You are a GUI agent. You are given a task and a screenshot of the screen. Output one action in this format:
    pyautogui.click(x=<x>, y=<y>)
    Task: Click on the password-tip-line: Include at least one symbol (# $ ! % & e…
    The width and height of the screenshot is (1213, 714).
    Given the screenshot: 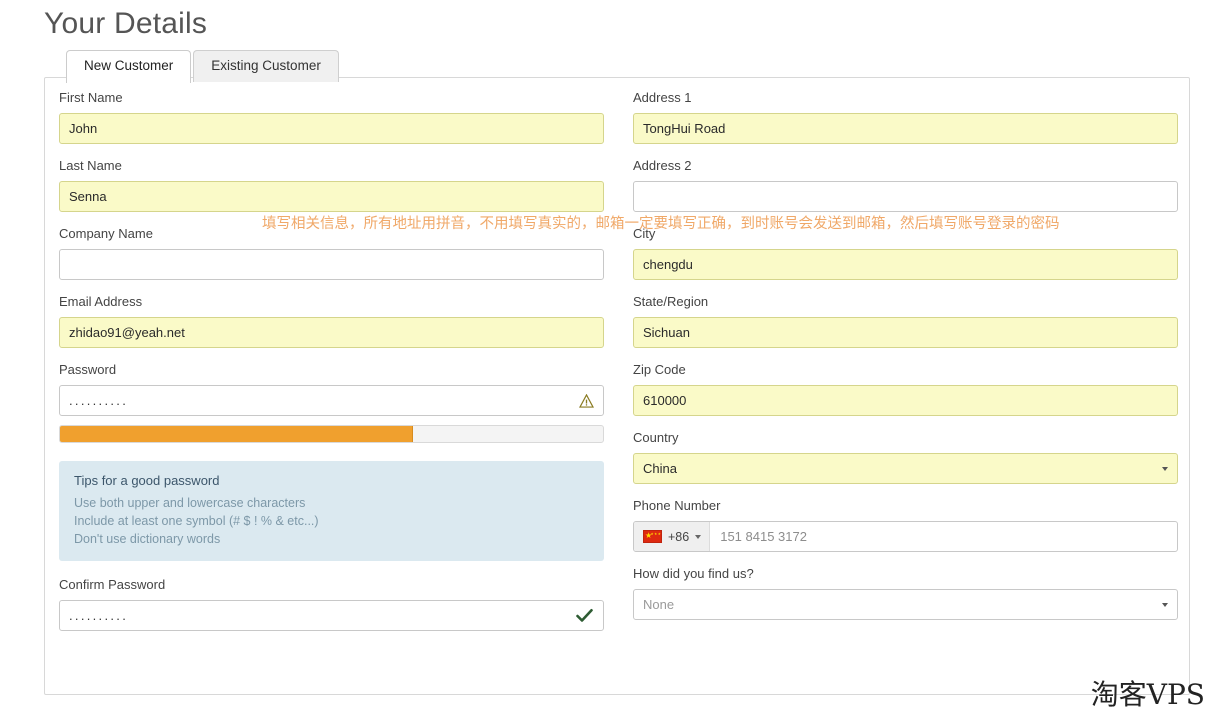 What is the action you would take?
    pyautogui.click(x=196, y=521)
    